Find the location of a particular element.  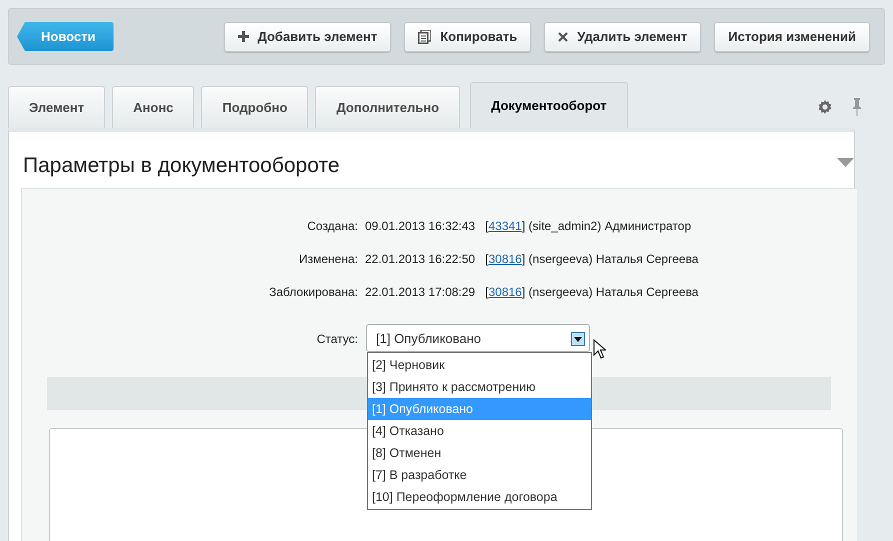

field-value: 22.01.2013 16:22:50 [30816] (nsergeeva) Наталья Сергеева is located at coordinates (531, 259).